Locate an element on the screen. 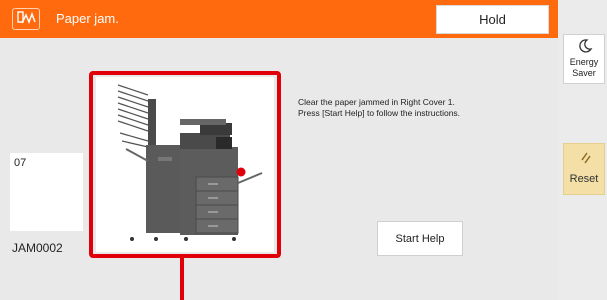 Image resolution: width=607 pixels, height=300 pixels. reset-button: Reset is located at coordinates (584, 169).